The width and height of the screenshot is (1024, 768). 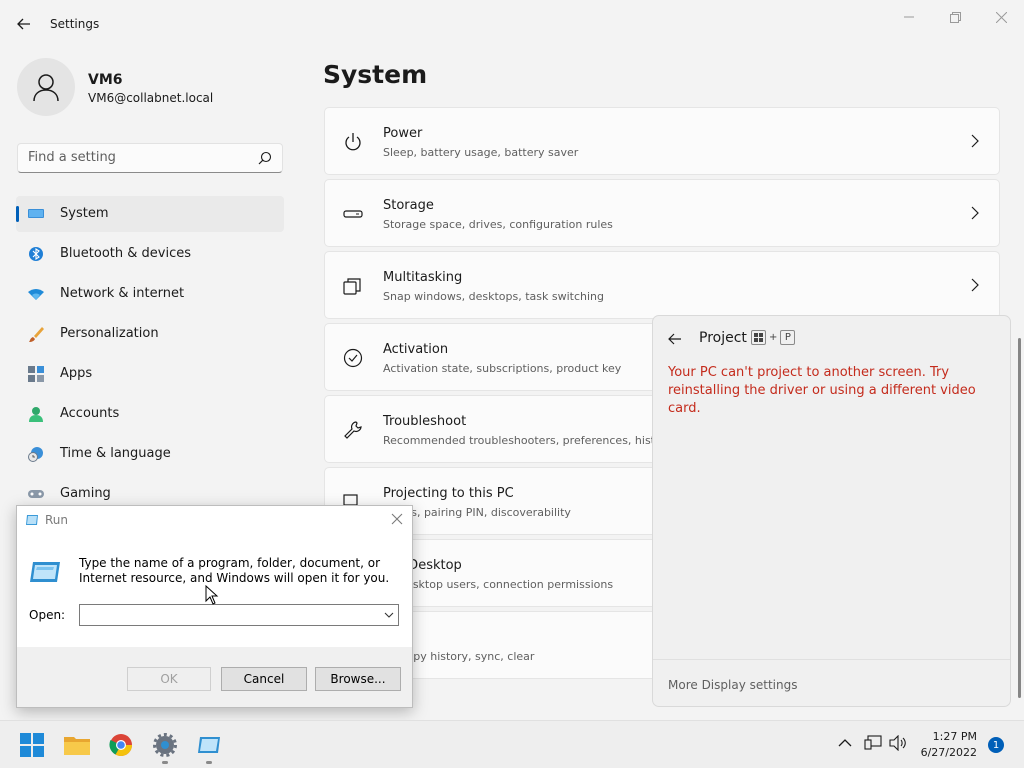 What do you see at coordinates (353, 358) in the screenshot?
I see `check-circle-icon` at bounding box center [353, 358].